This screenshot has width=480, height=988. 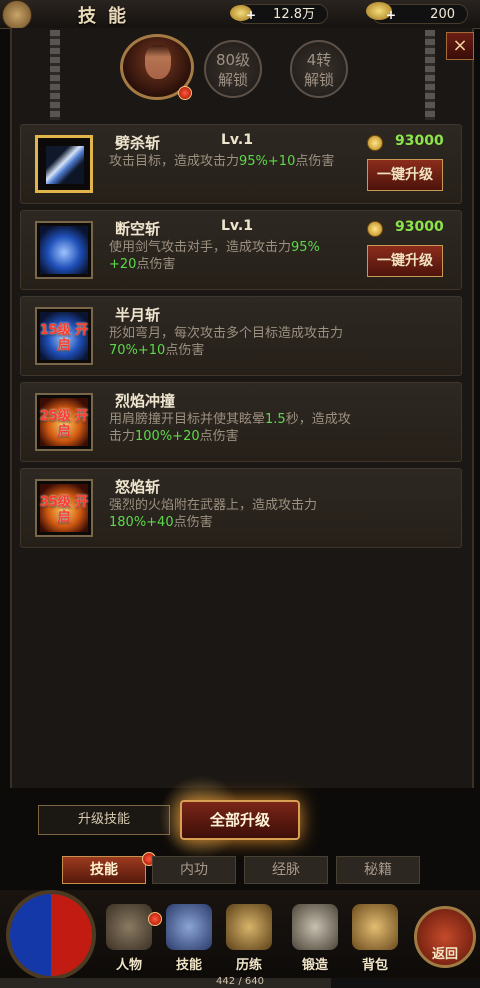 I want to click on training-armor-icon, so click(x=249, y=927).